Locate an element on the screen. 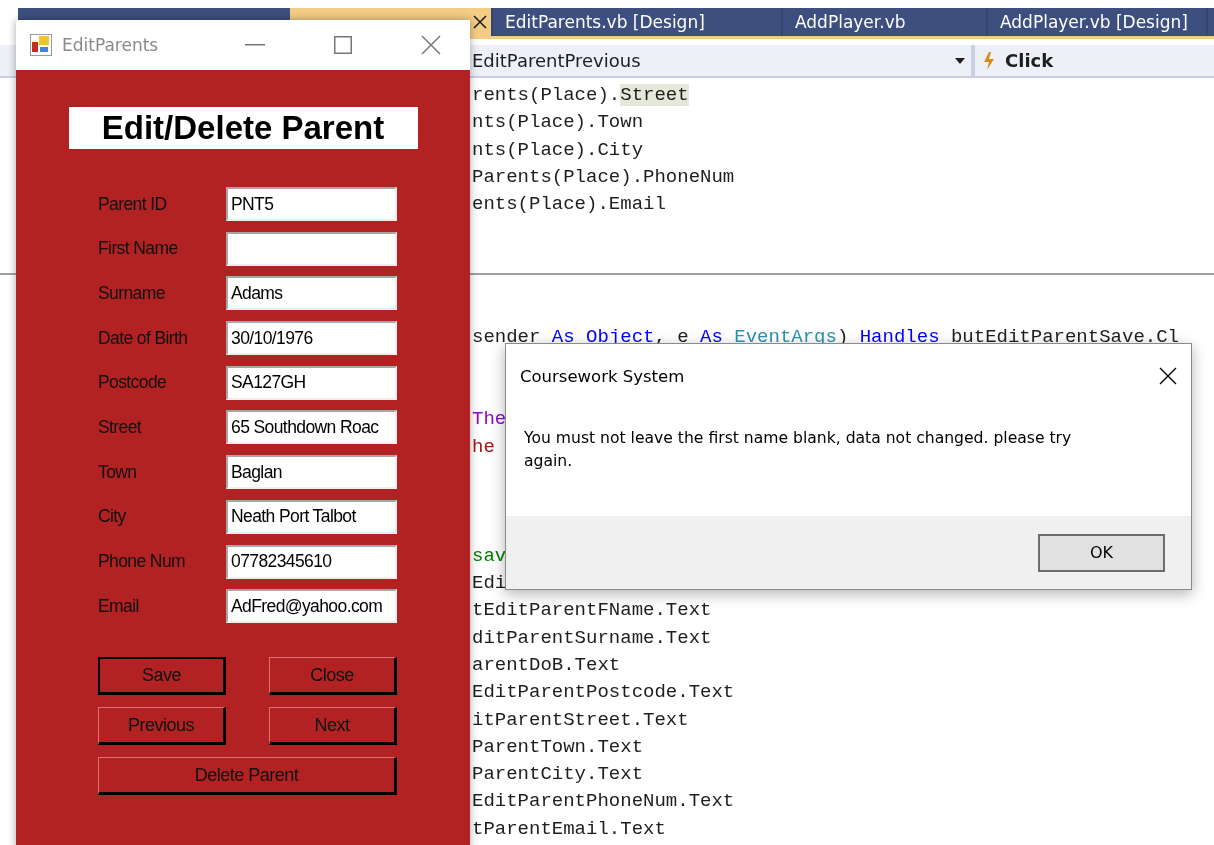 Image resolution: width=1214 pixels, height=845 pixels. lightning-icon is located at coordinates (989, 60).